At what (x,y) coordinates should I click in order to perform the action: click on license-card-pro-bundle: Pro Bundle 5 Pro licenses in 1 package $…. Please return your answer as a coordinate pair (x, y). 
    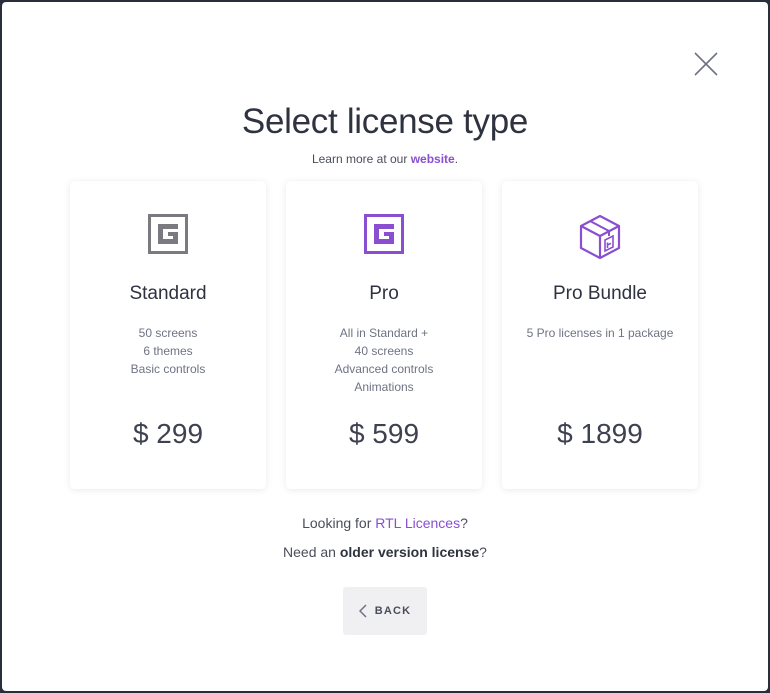
    Looking at the image, I should click on (600, 335).